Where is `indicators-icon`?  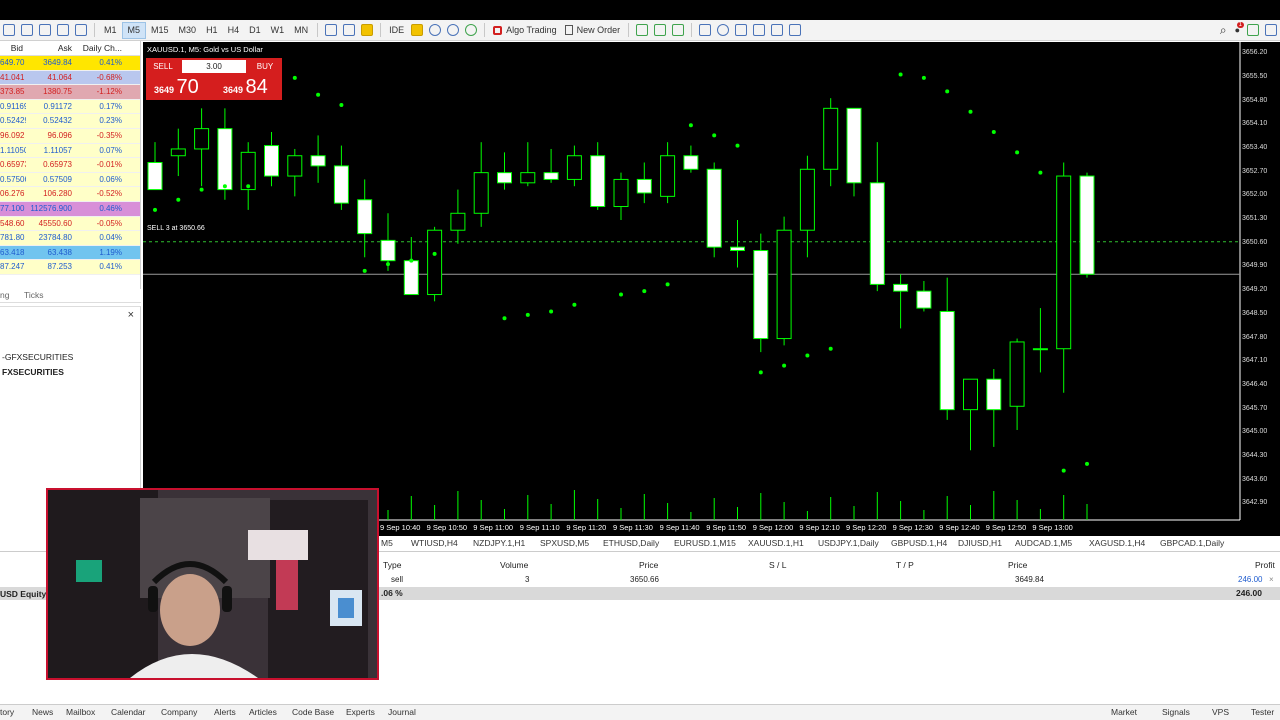 indicators-icon is located at coordinates (331, 30).